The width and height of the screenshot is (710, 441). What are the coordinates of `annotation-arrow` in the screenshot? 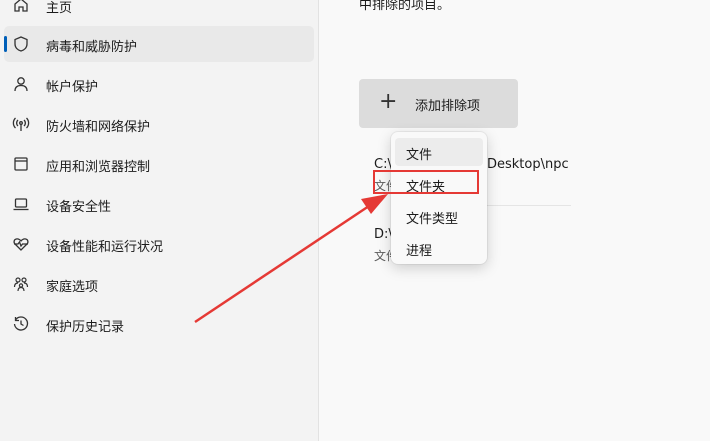 It's located at (291, 259).